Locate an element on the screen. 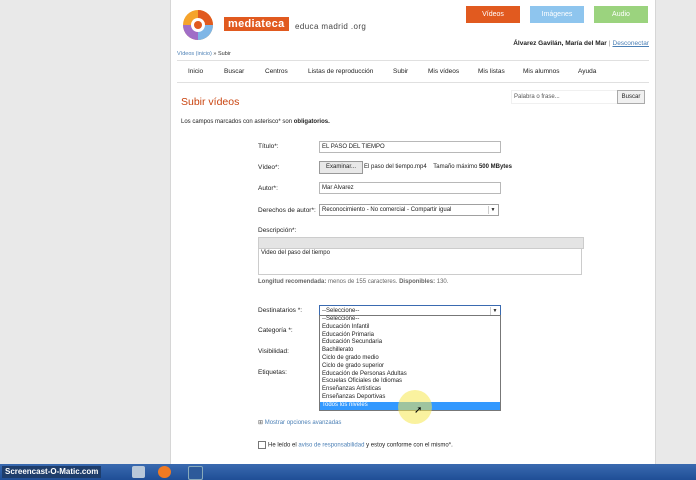  categoria-label: Categoría *: is located at coordinates (275, 330).